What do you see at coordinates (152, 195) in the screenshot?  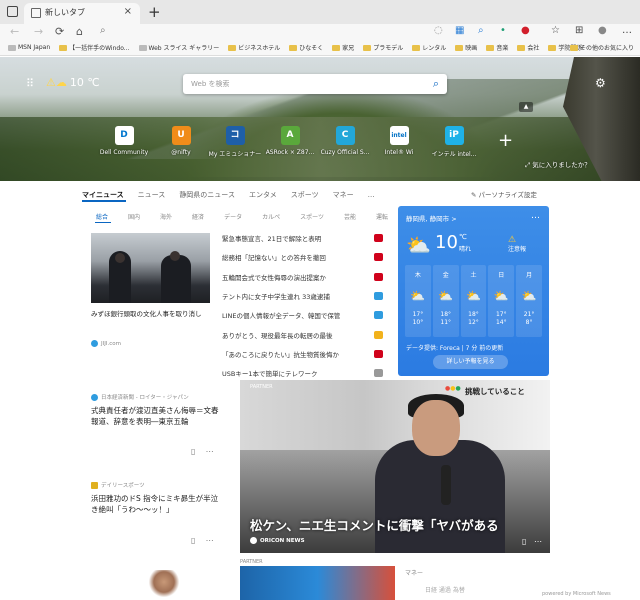 I see `news-tab: ニュース` at bounding box center [152, 195].